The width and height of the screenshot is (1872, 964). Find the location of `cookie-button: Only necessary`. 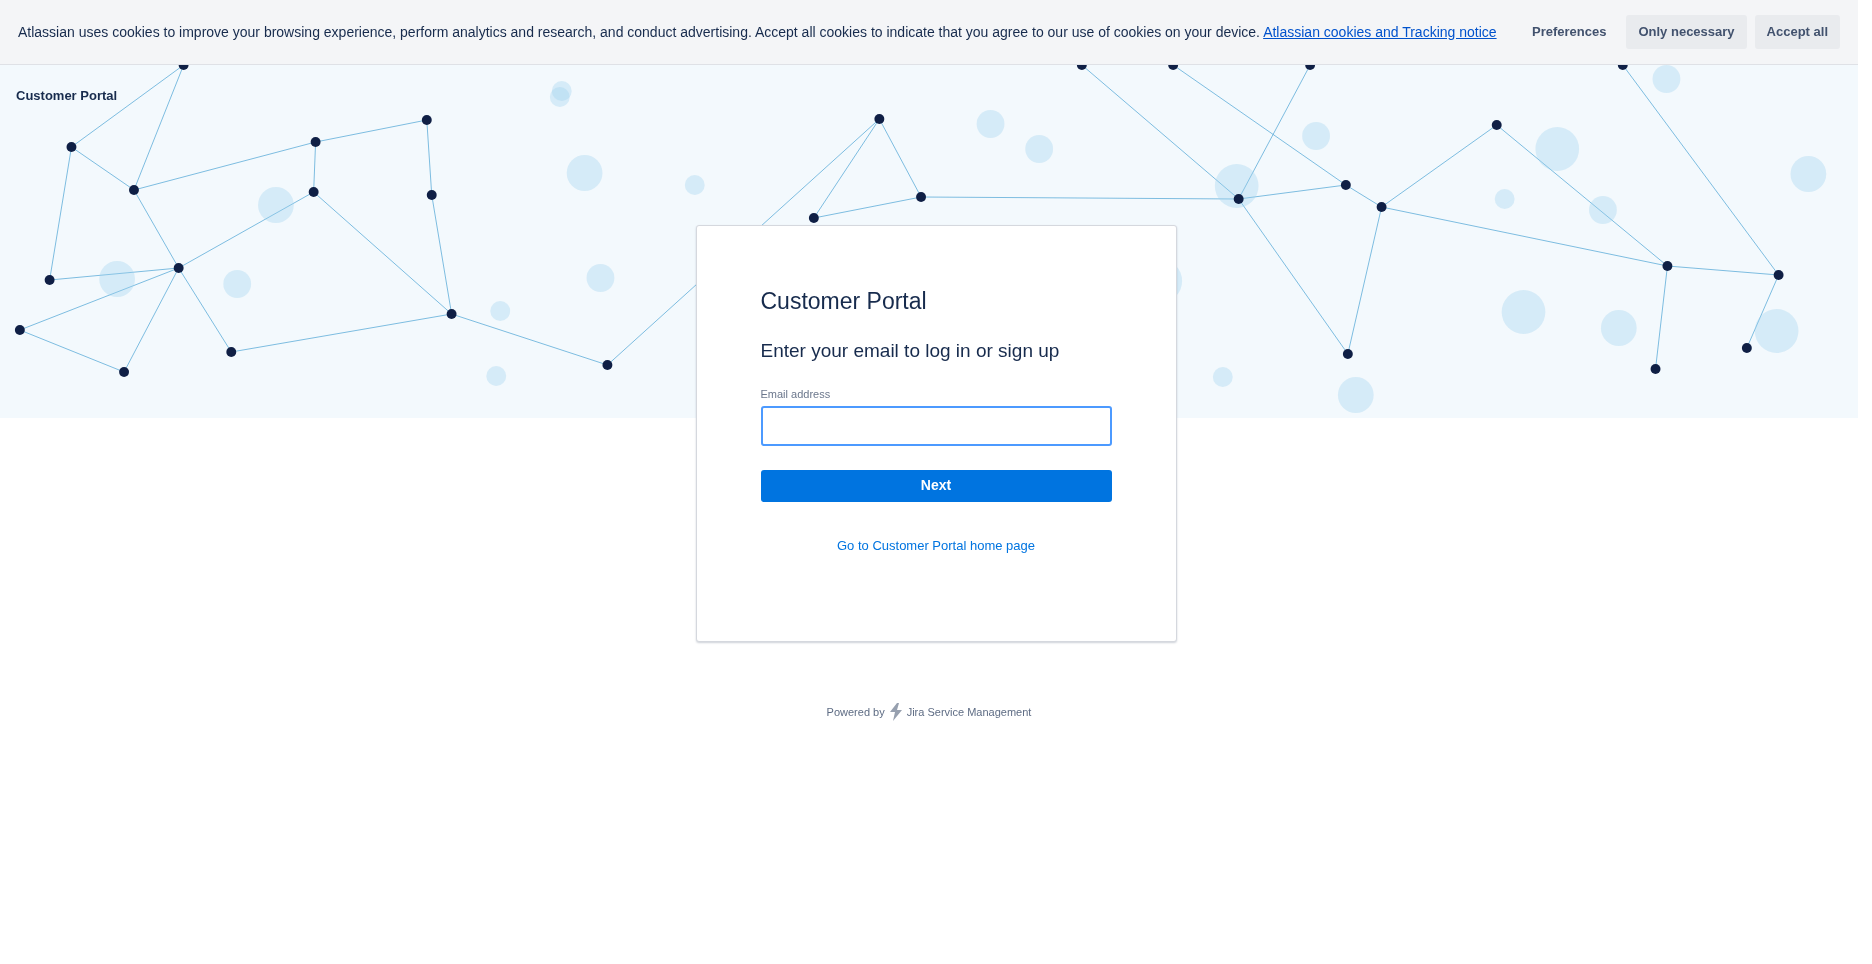

cookie-button: Only necessary is located at coordinates (1686, 32).